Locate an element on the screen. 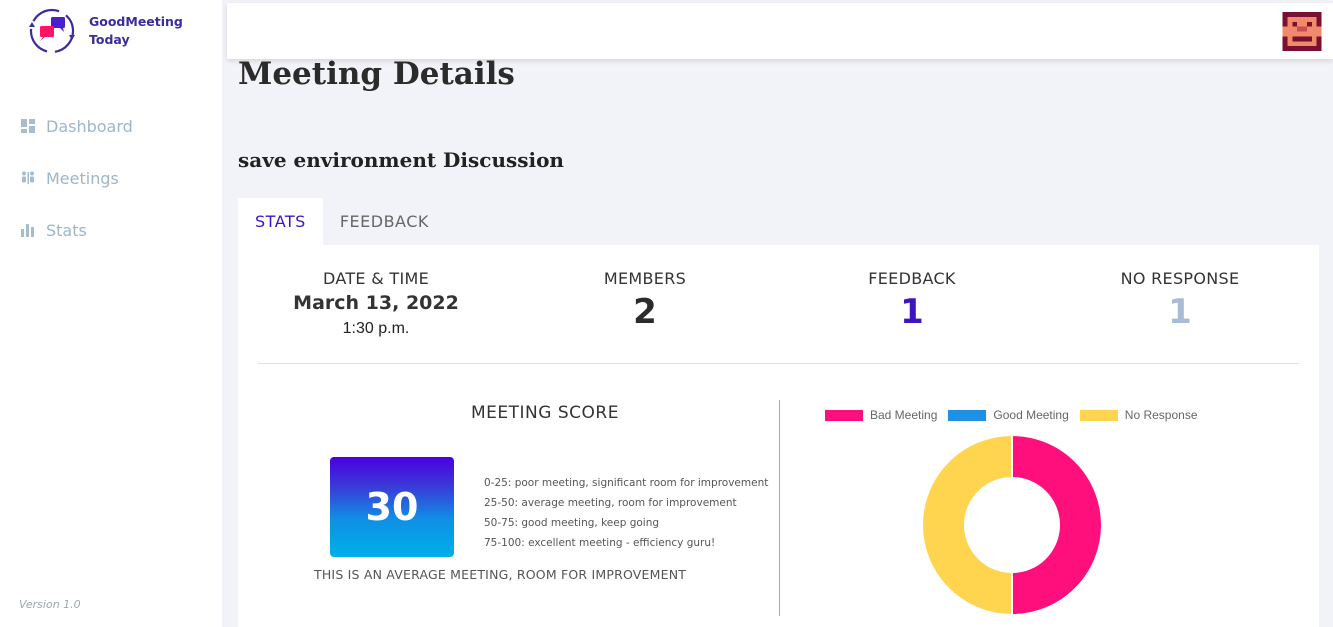 This screenshot has height=627, width=1333. legend-item-good: Good Meeting is located at coordinates (1008, 415).